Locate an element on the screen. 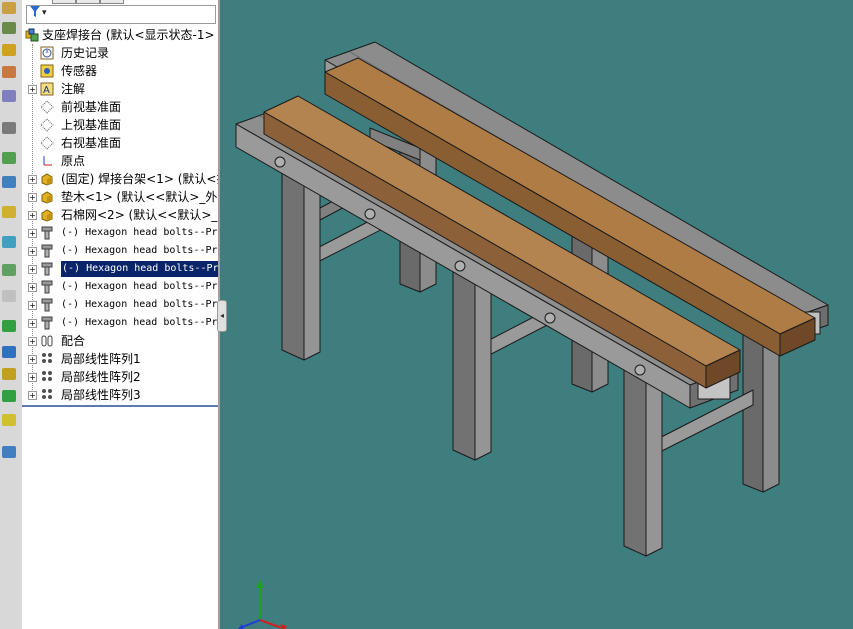  tree-item-label: 传感器 is located at coordinates (79, 71).